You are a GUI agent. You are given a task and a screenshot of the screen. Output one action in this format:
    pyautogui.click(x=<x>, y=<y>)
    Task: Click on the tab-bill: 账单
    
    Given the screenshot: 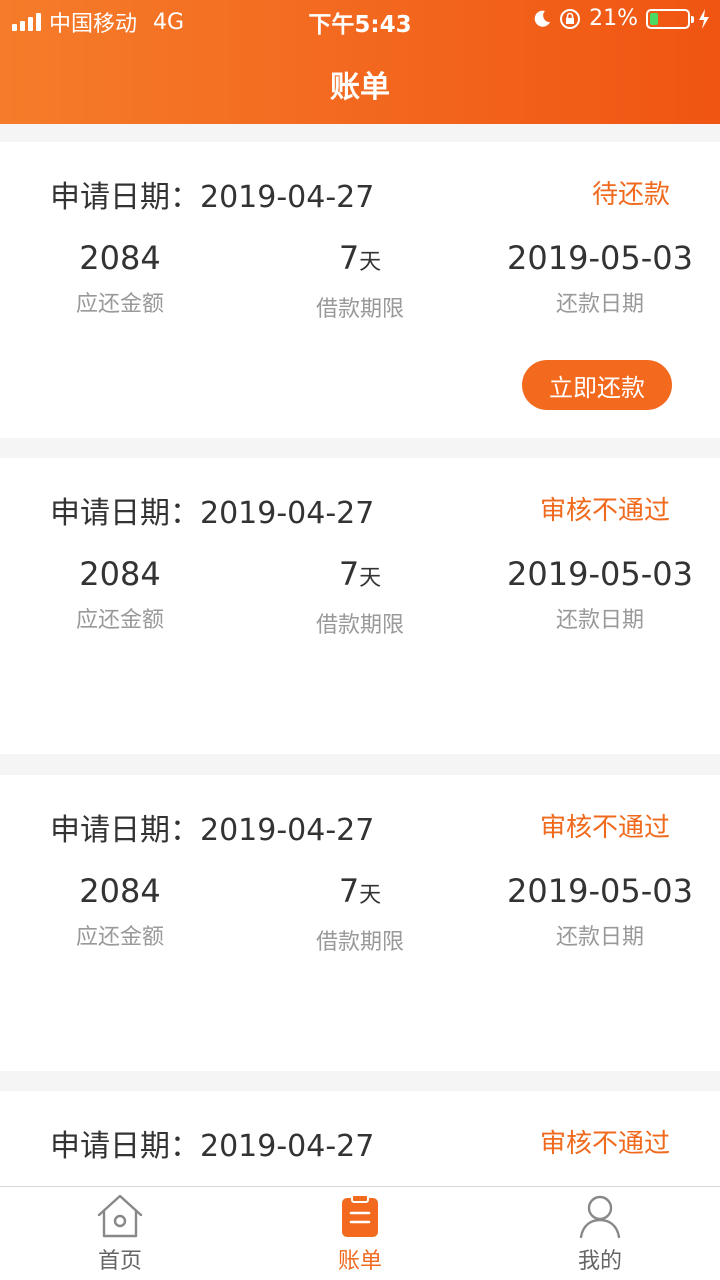 What is the action you would take?
    pyautogui.click(x=360, y=1233)
    